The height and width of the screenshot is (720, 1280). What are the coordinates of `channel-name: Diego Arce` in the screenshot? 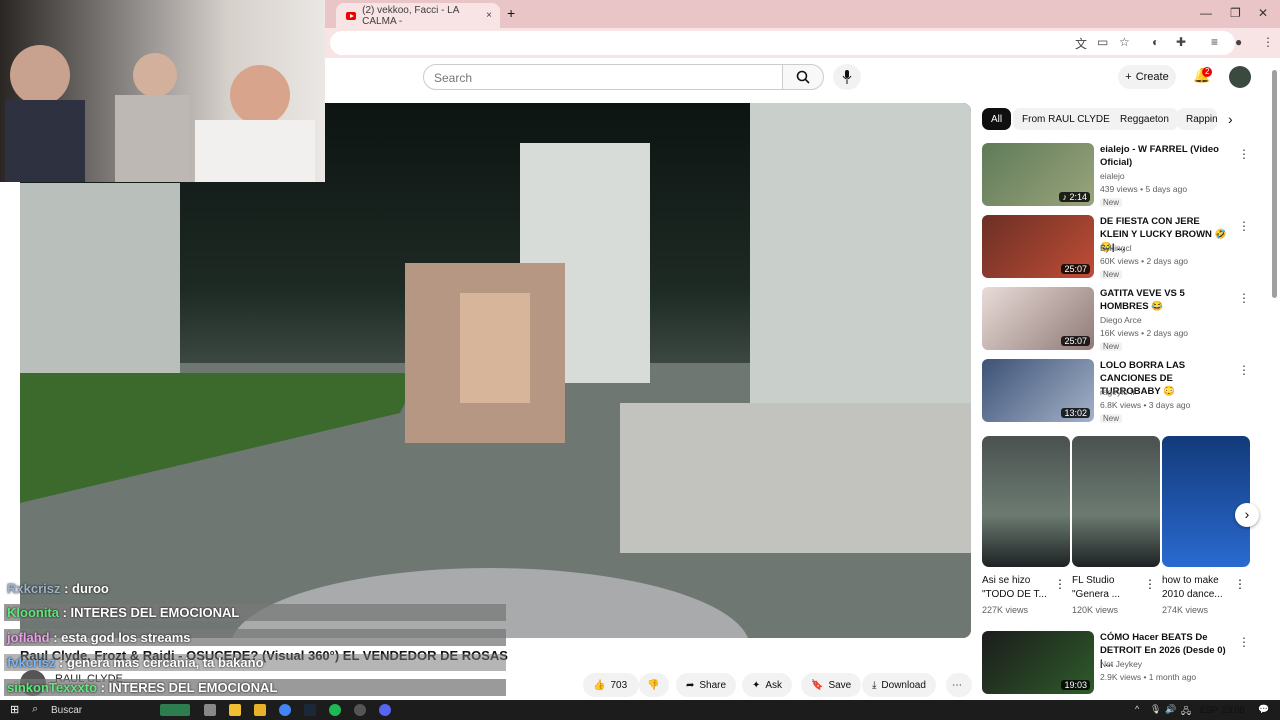 It's located at (1121, 320).